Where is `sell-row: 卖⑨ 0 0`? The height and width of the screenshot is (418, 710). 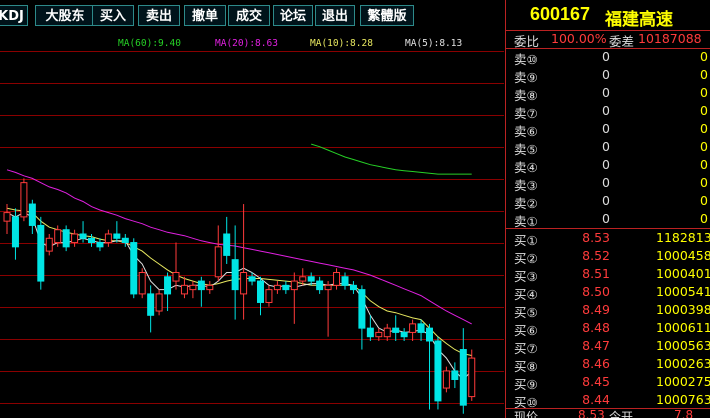 sell-row: 卖⑨ 0 0 is located at coordinates (608, 75).